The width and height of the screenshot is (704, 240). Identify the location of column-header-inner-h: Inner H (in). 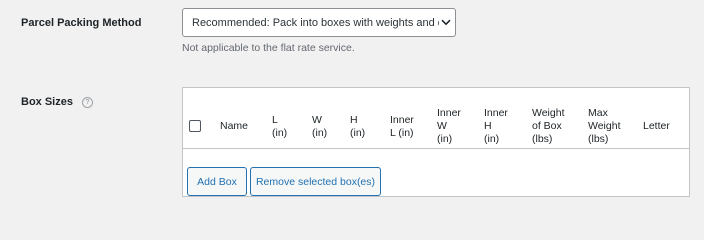
(496, 126).